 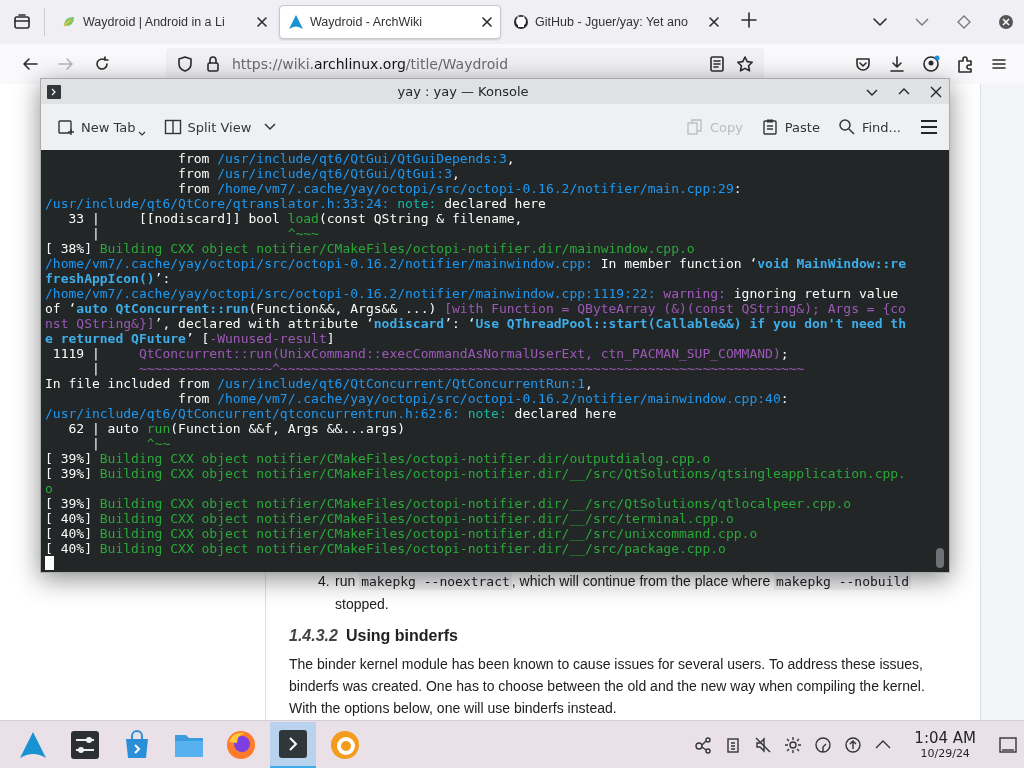 I want to click on terminal-line: [ 39%] Building CXX object notifier/CMakeFiles/octopi-notifier.dir/outputdialog.cpp.o, so click(x=378, y=458).